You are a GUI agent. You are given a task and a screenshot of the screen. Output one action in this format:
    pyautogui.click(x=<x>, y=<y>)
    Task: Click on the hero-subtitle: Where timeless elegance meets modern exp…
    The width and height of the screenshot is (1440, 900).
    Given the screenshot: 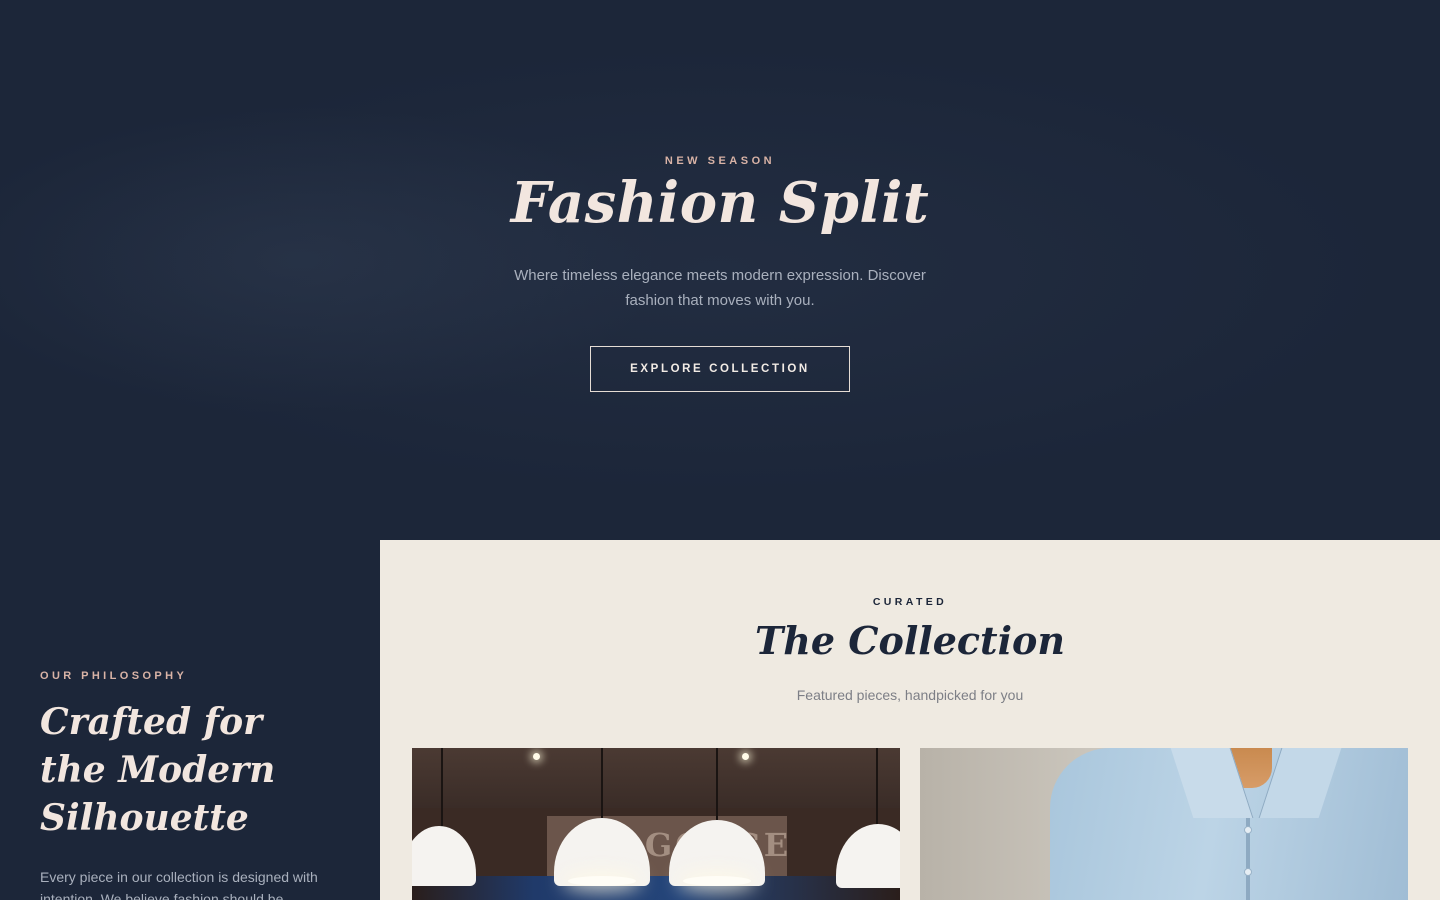 What is the action you would take?
    pyautogui.click(x=720, y=288)
    